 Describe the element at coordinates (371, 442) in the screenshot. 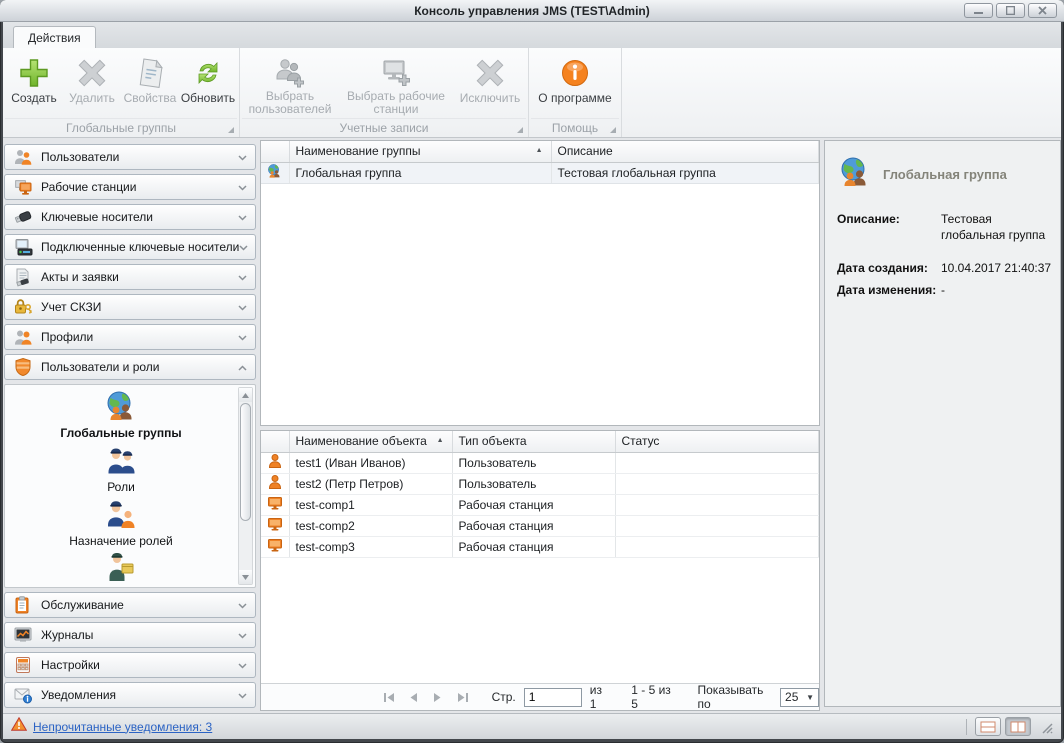

I see `column-header-object-name: Наименование объекта ▲` at that location.